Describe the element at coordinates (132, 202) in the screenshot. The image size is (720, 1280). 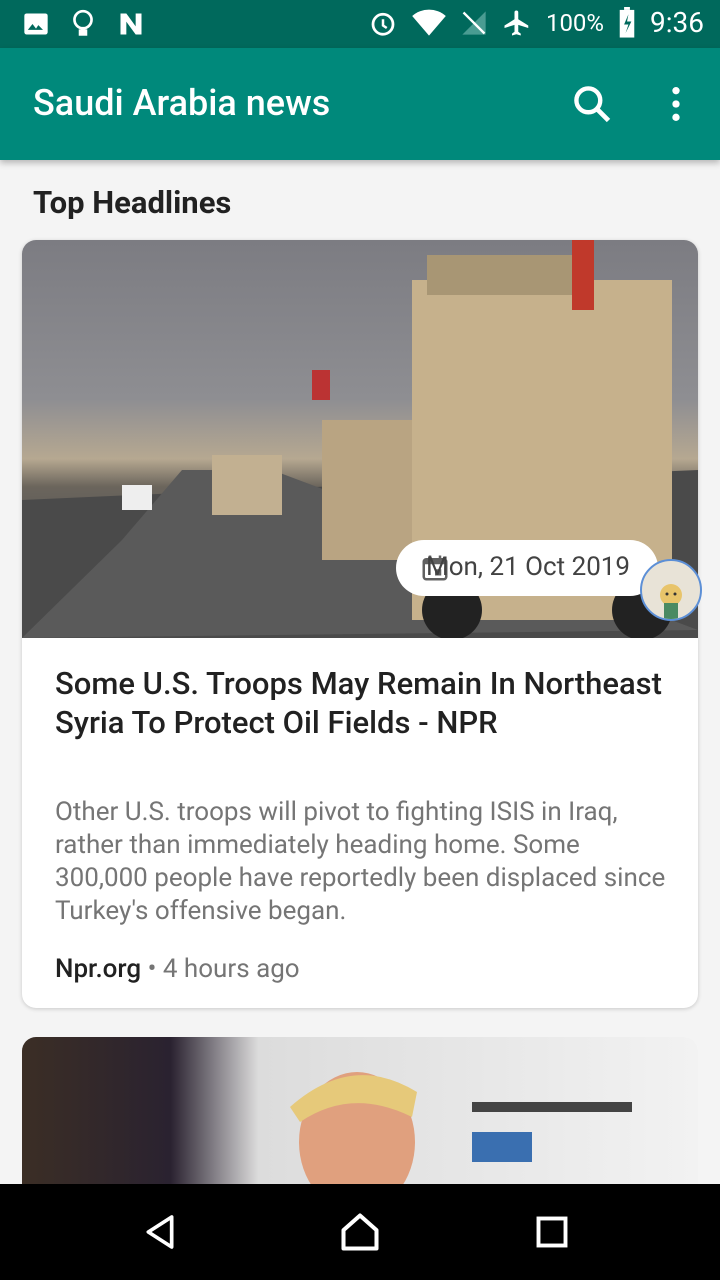
I see `section-title: Top Headlines` at that location.